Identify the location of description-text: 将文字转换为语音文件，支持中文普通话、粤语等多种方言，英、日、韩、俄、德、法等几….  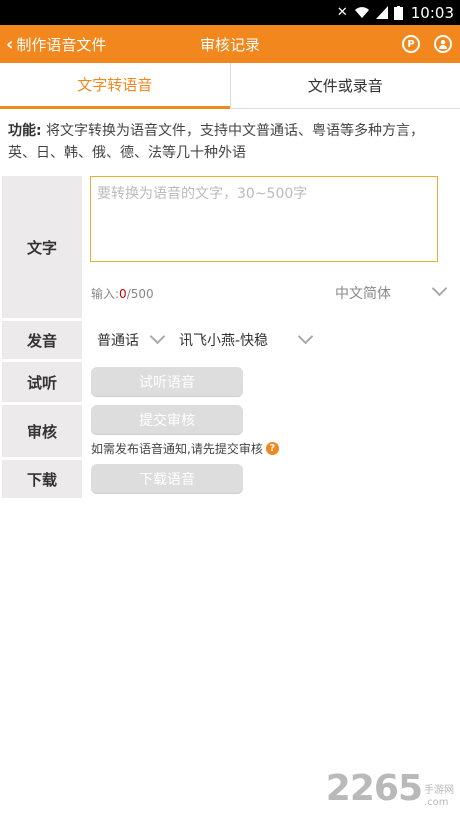
(216, 142).